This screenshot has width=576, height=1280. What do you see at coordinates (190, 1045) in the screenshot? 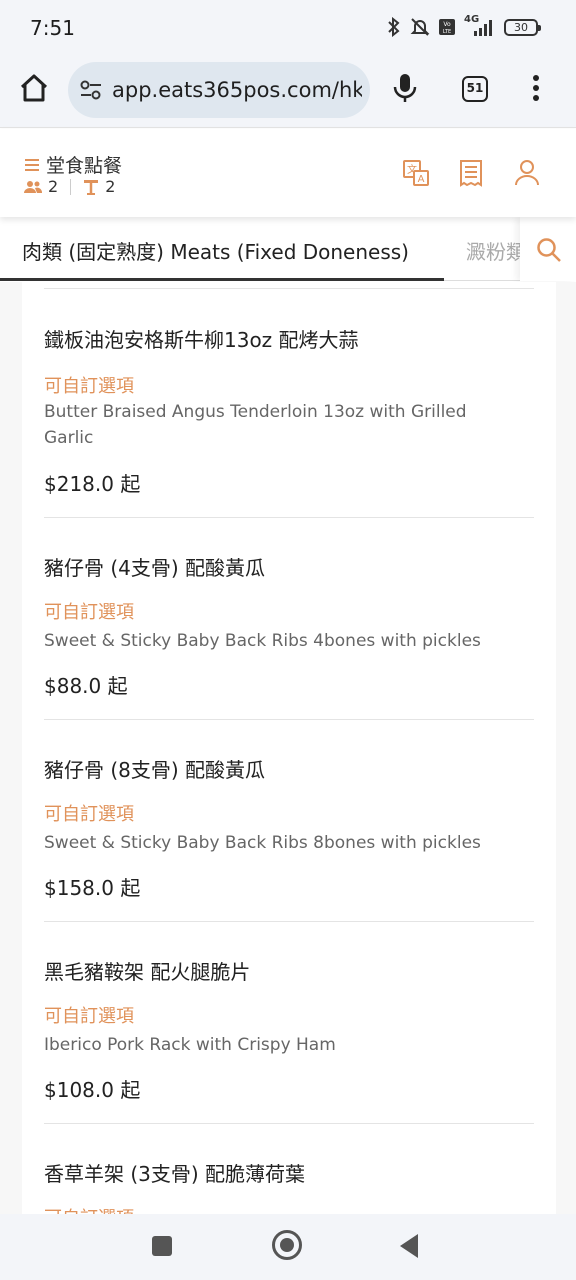
I see `item-description: Iberico Pork Rack with Crispy Ham` at bounding box center [190, 1045].